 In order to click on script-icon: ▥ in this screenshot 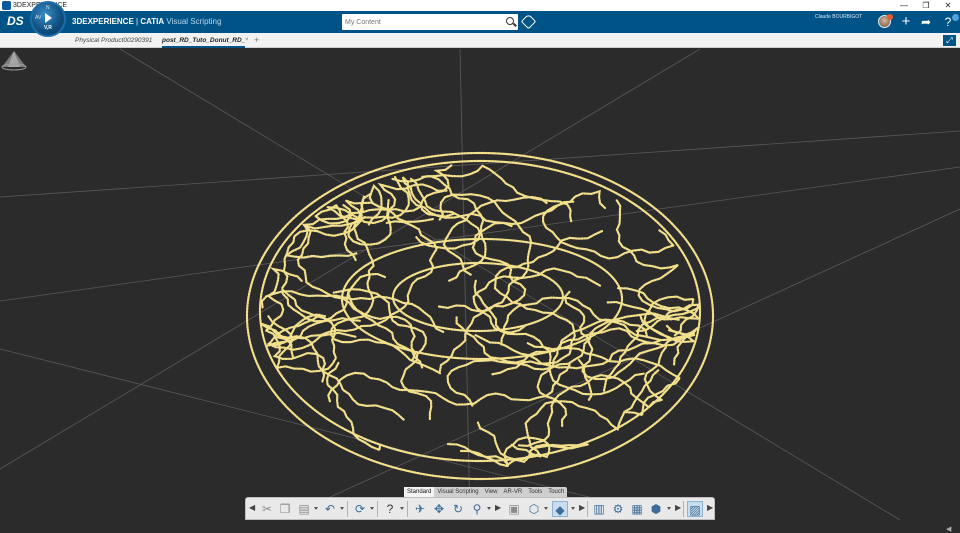, I will do `click(599, 509)`.